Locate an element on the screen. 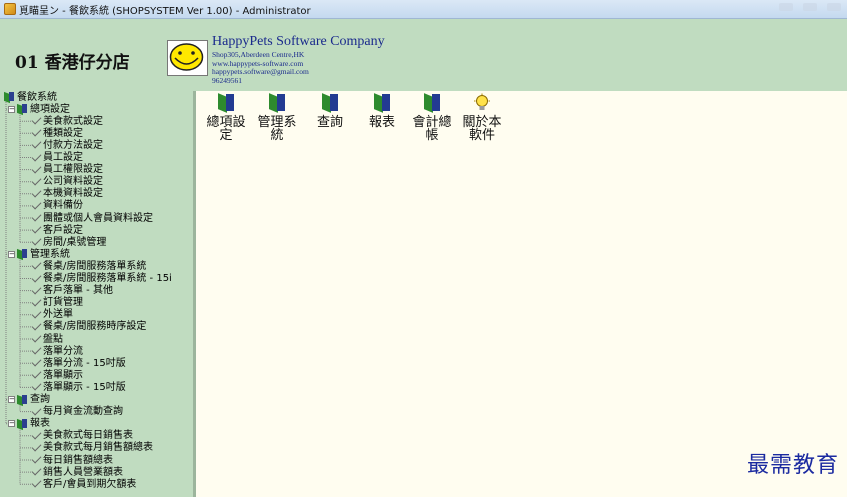  toolbar-button: 總項設 定 is located at coordinates (226, 116).